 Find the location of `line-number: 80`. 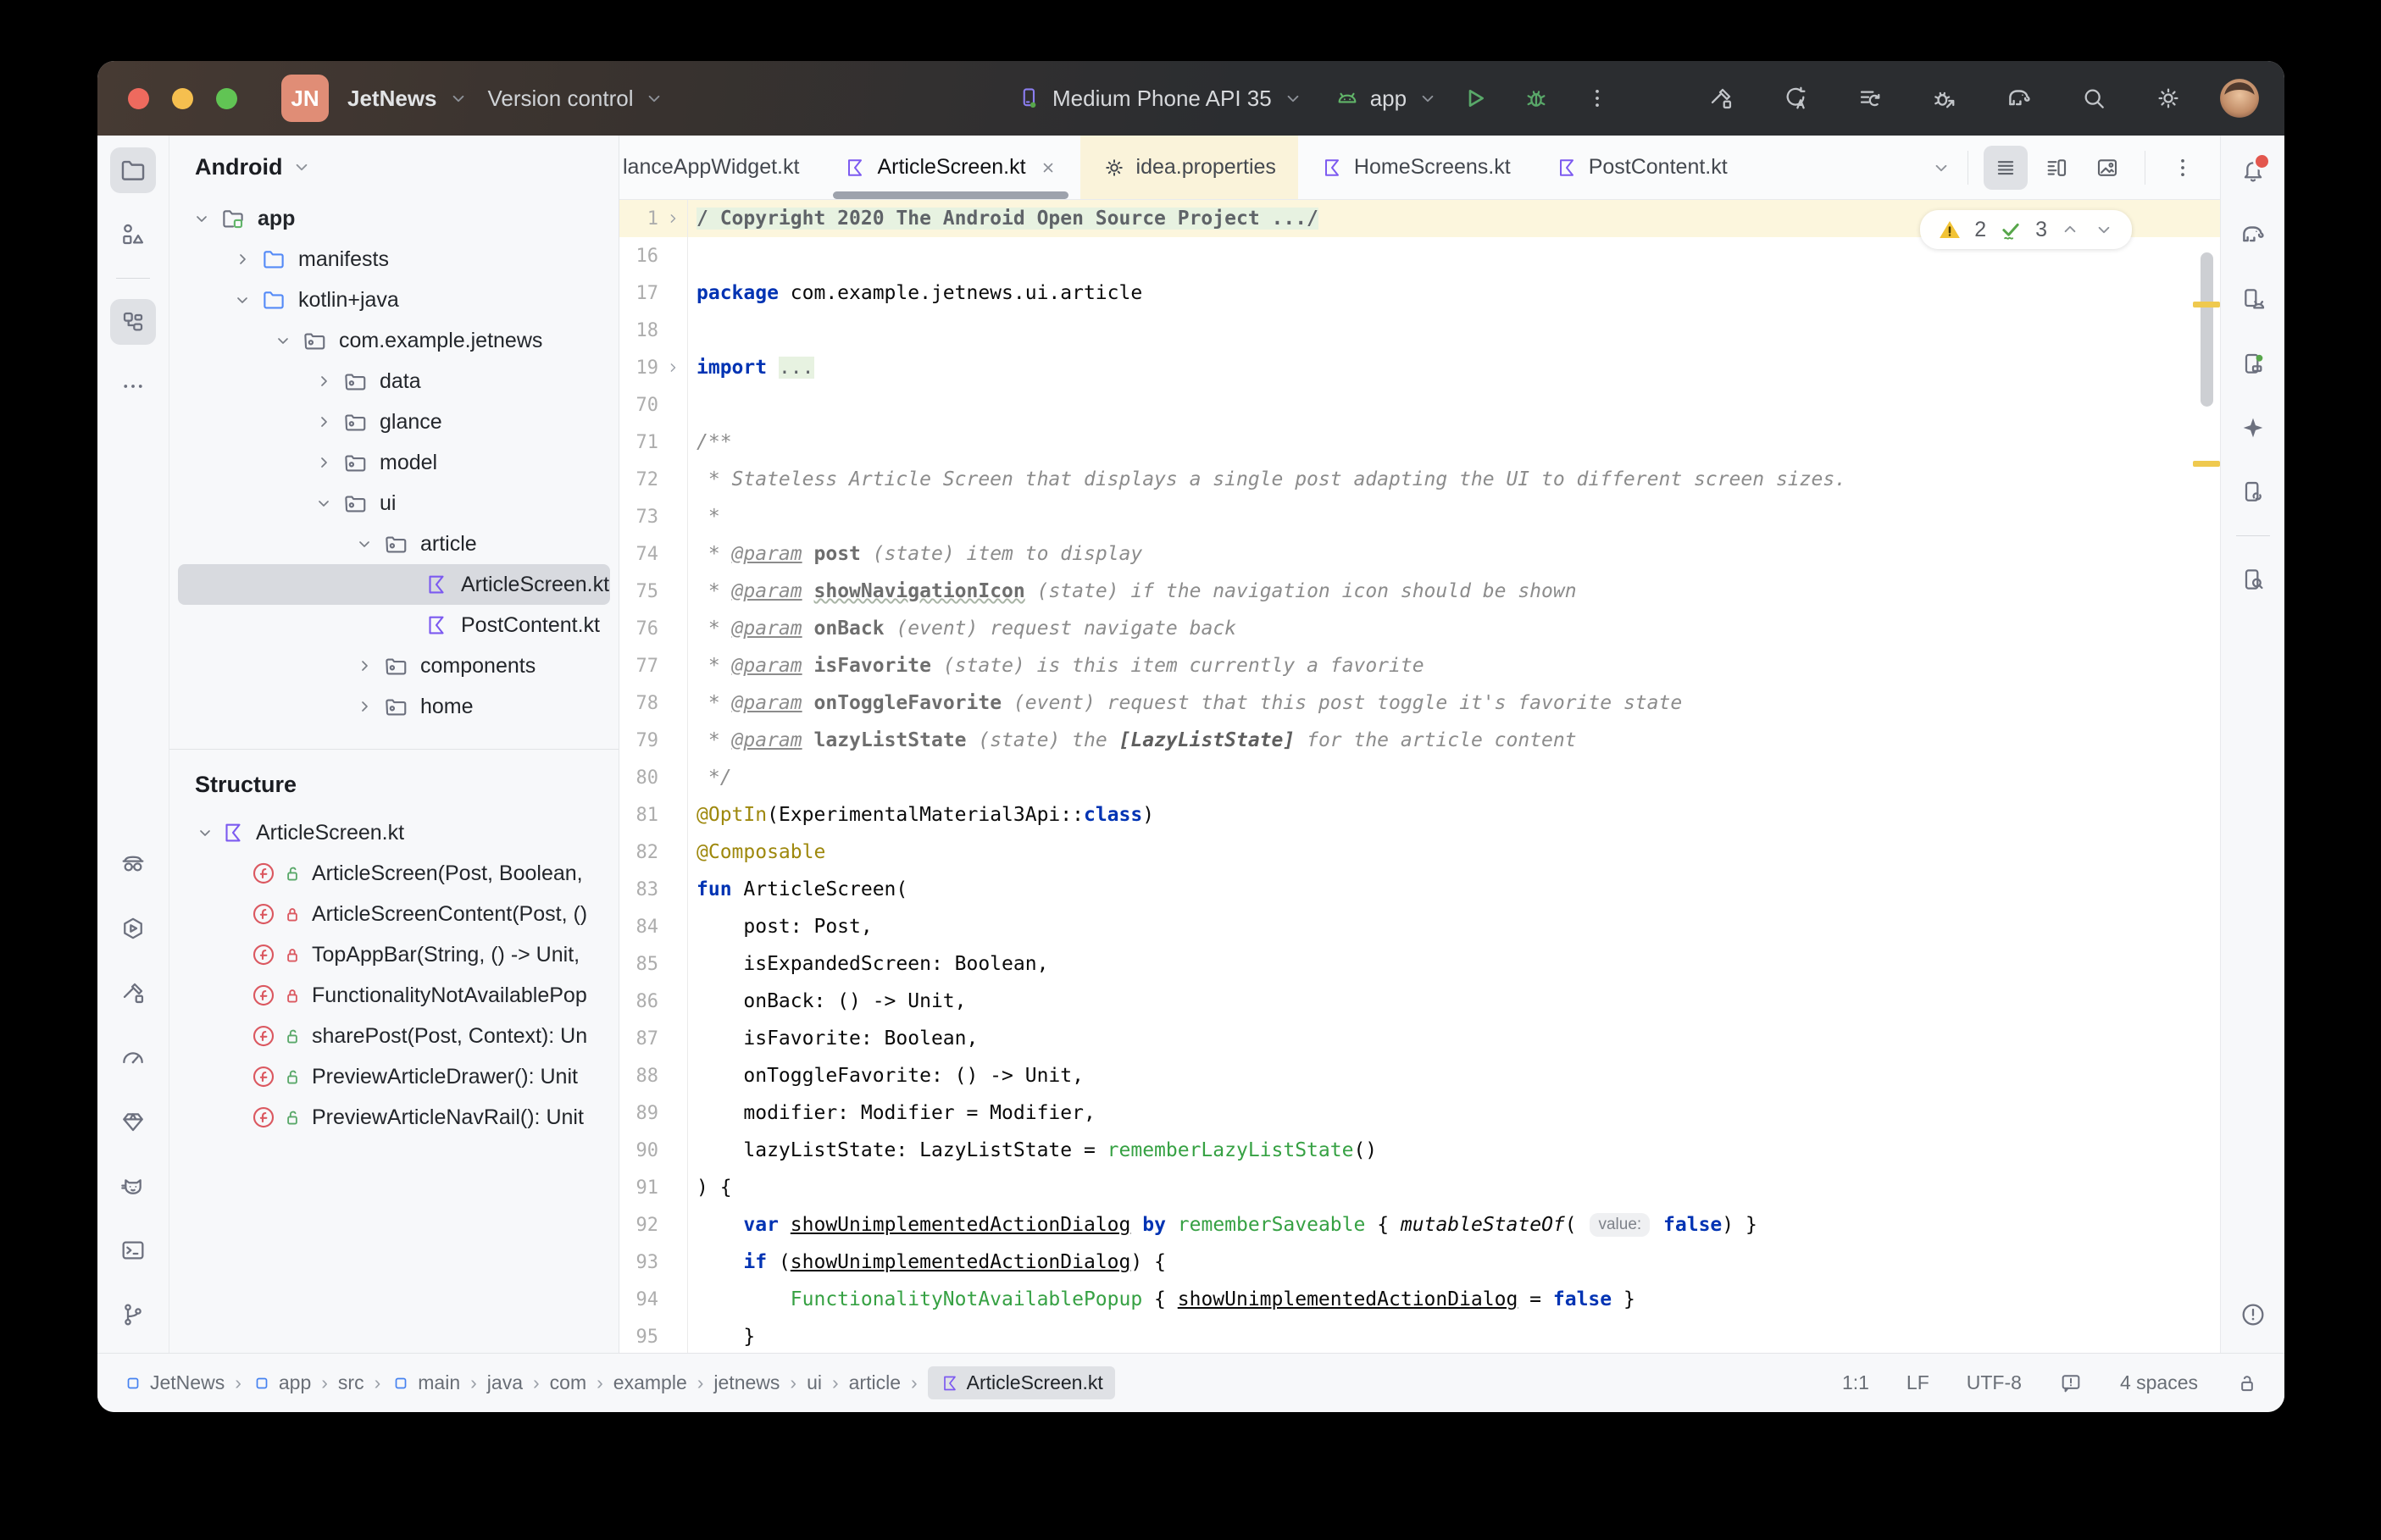

line-number: 80 is located at coordinates (639, 778).